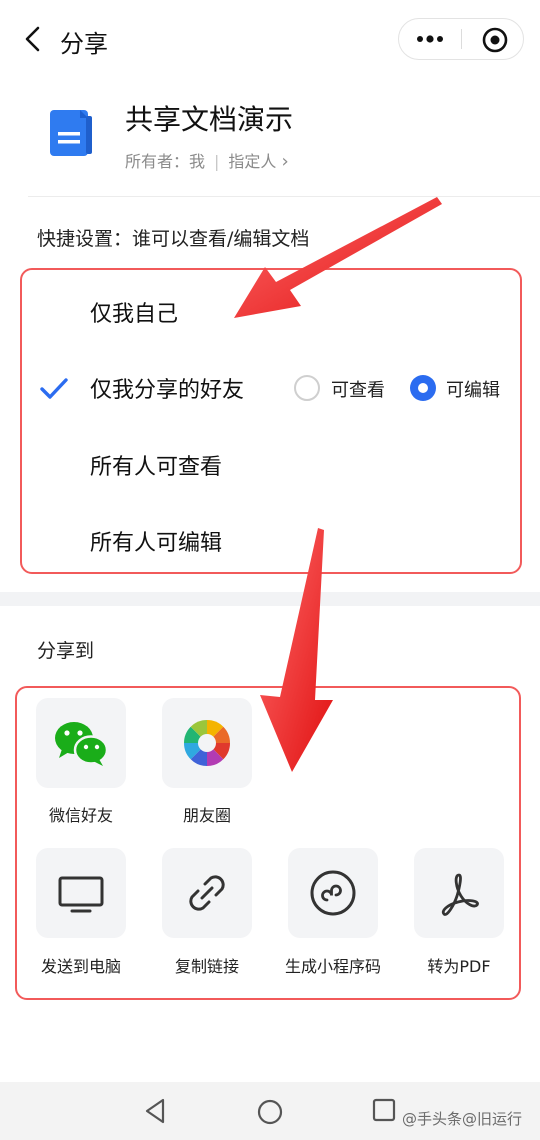 This screenshot has height=1140, width=540. I want to click on watermark: @手头条@旧运行, so click(462, 1119).